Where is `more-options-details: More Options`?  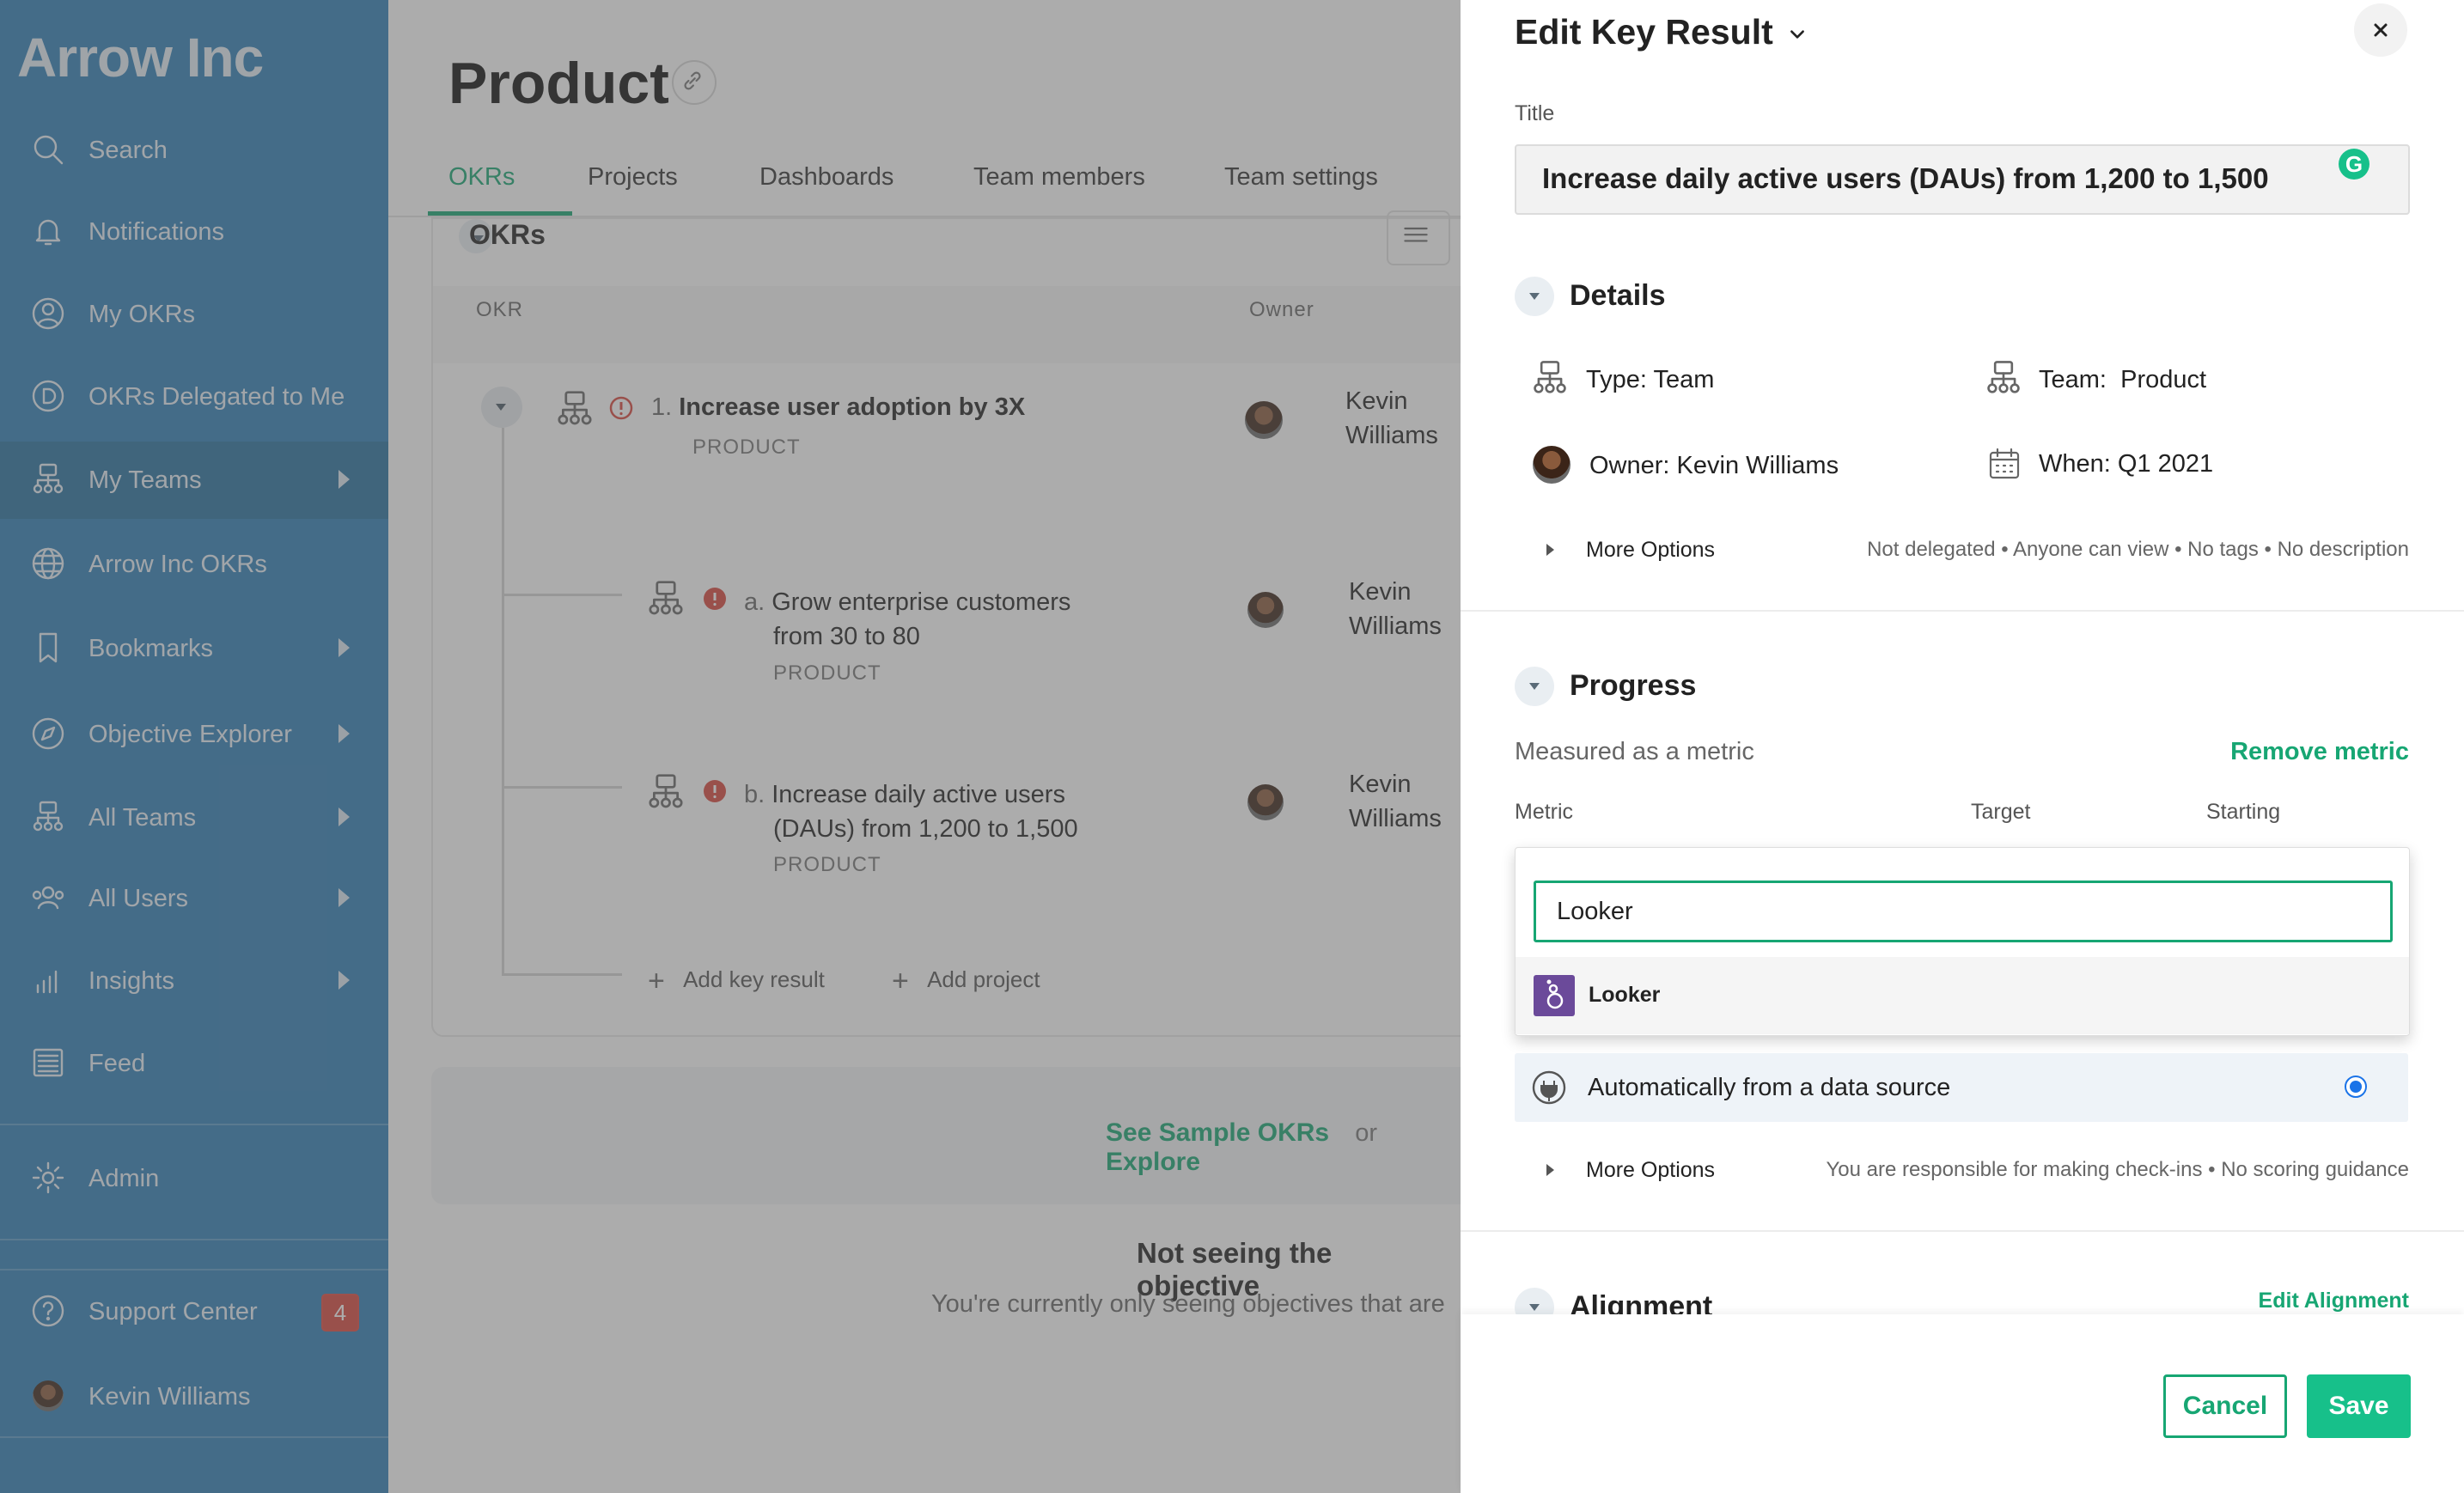 more-options-details: More Options is located at coordinates (1650, 550).